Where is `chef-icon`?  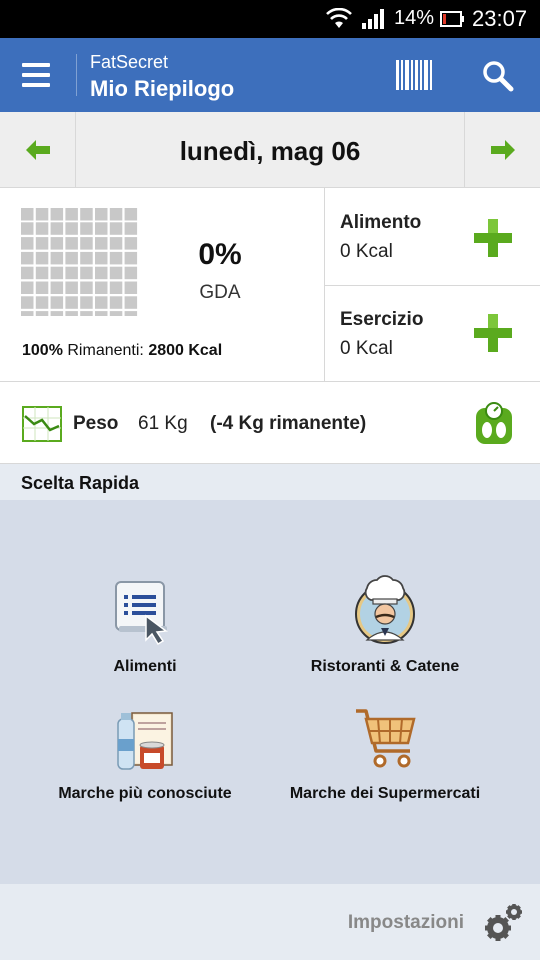 chef-icon is located at coordinates (385, 609).